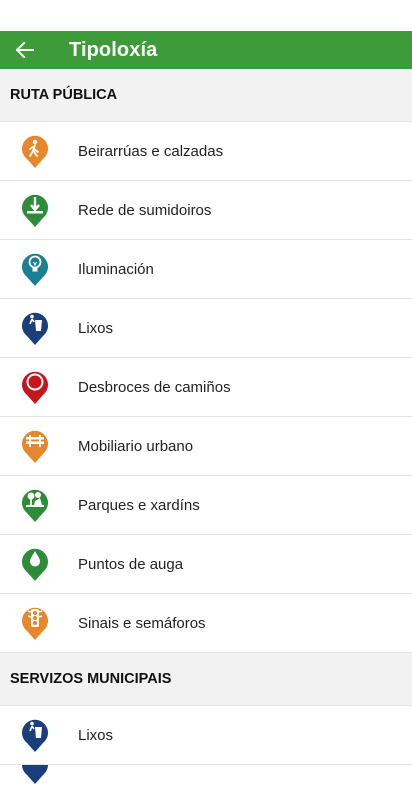  What do you see at coordinates (35, 564) in the screenshot?
I see `water-drop-icon` at bounding box center [35, 564].